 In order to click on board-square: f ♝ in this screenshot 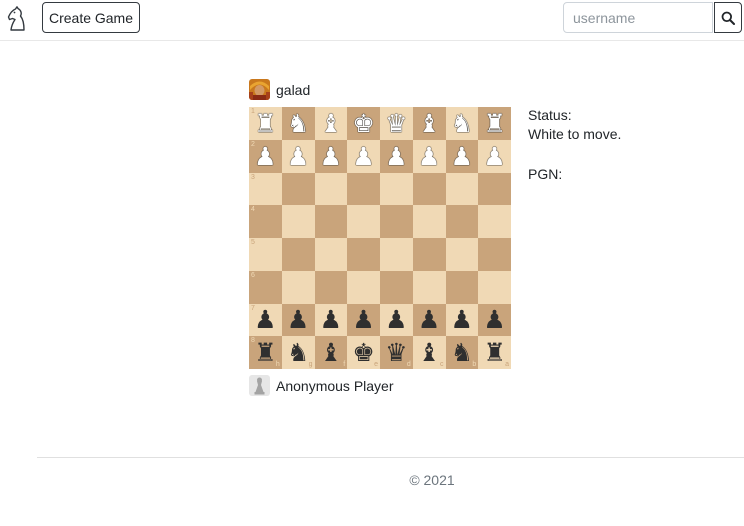, I will do `click(331, 352)`.